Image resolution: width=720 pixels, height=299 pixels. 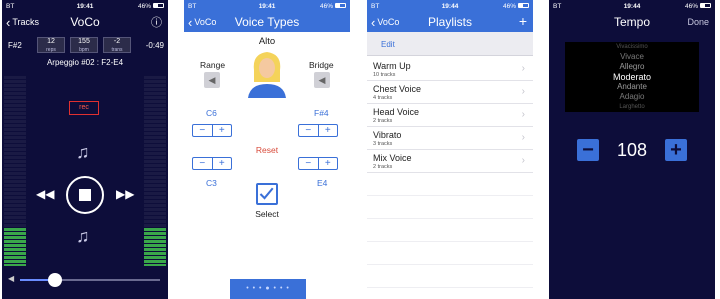 What do you see at coordinates (213, 65) in the screenshot?
I see `range-label: Range` at bounding box center [213, 65].